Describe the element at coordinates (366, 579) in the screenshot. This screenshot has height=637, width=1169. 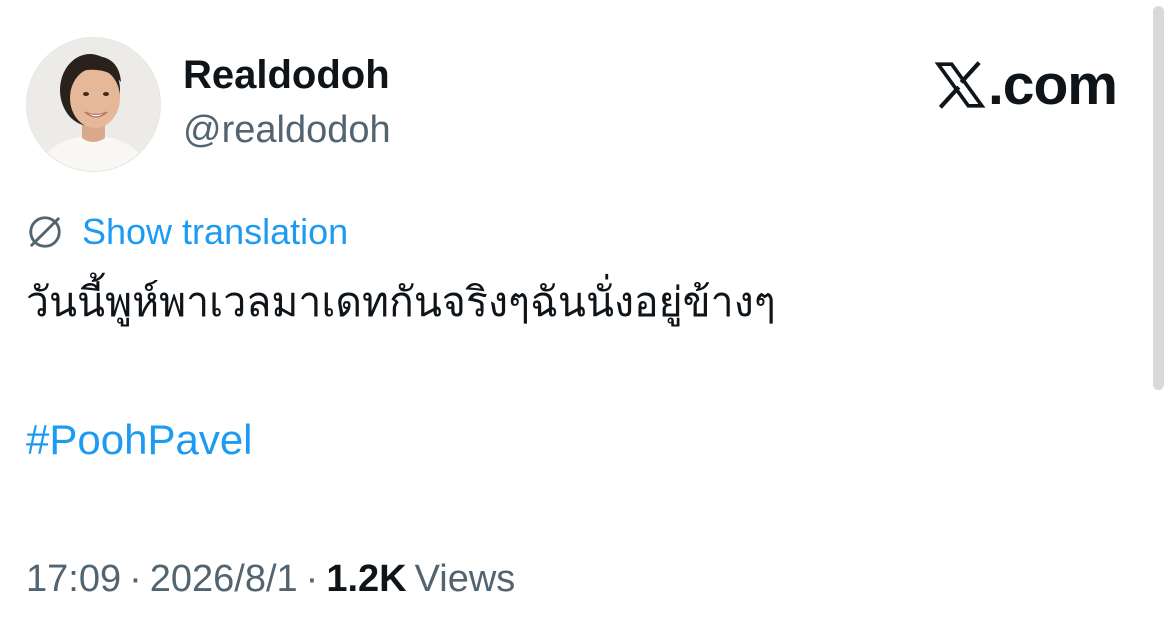
I see `views-count: 1.2K` at that location.